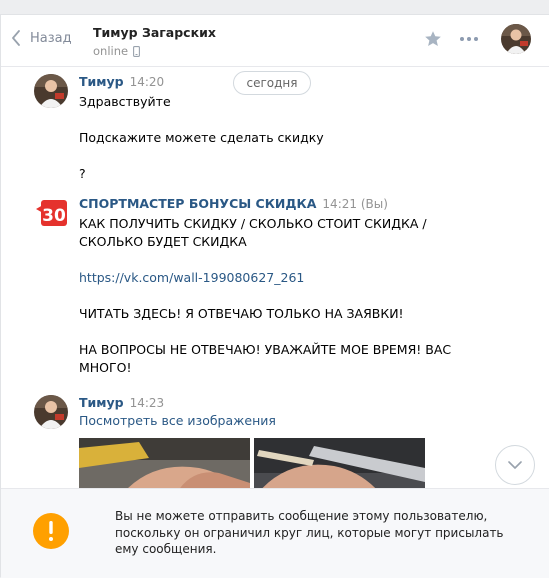  I want to click on message-time: 14:20, so click(147, 82).